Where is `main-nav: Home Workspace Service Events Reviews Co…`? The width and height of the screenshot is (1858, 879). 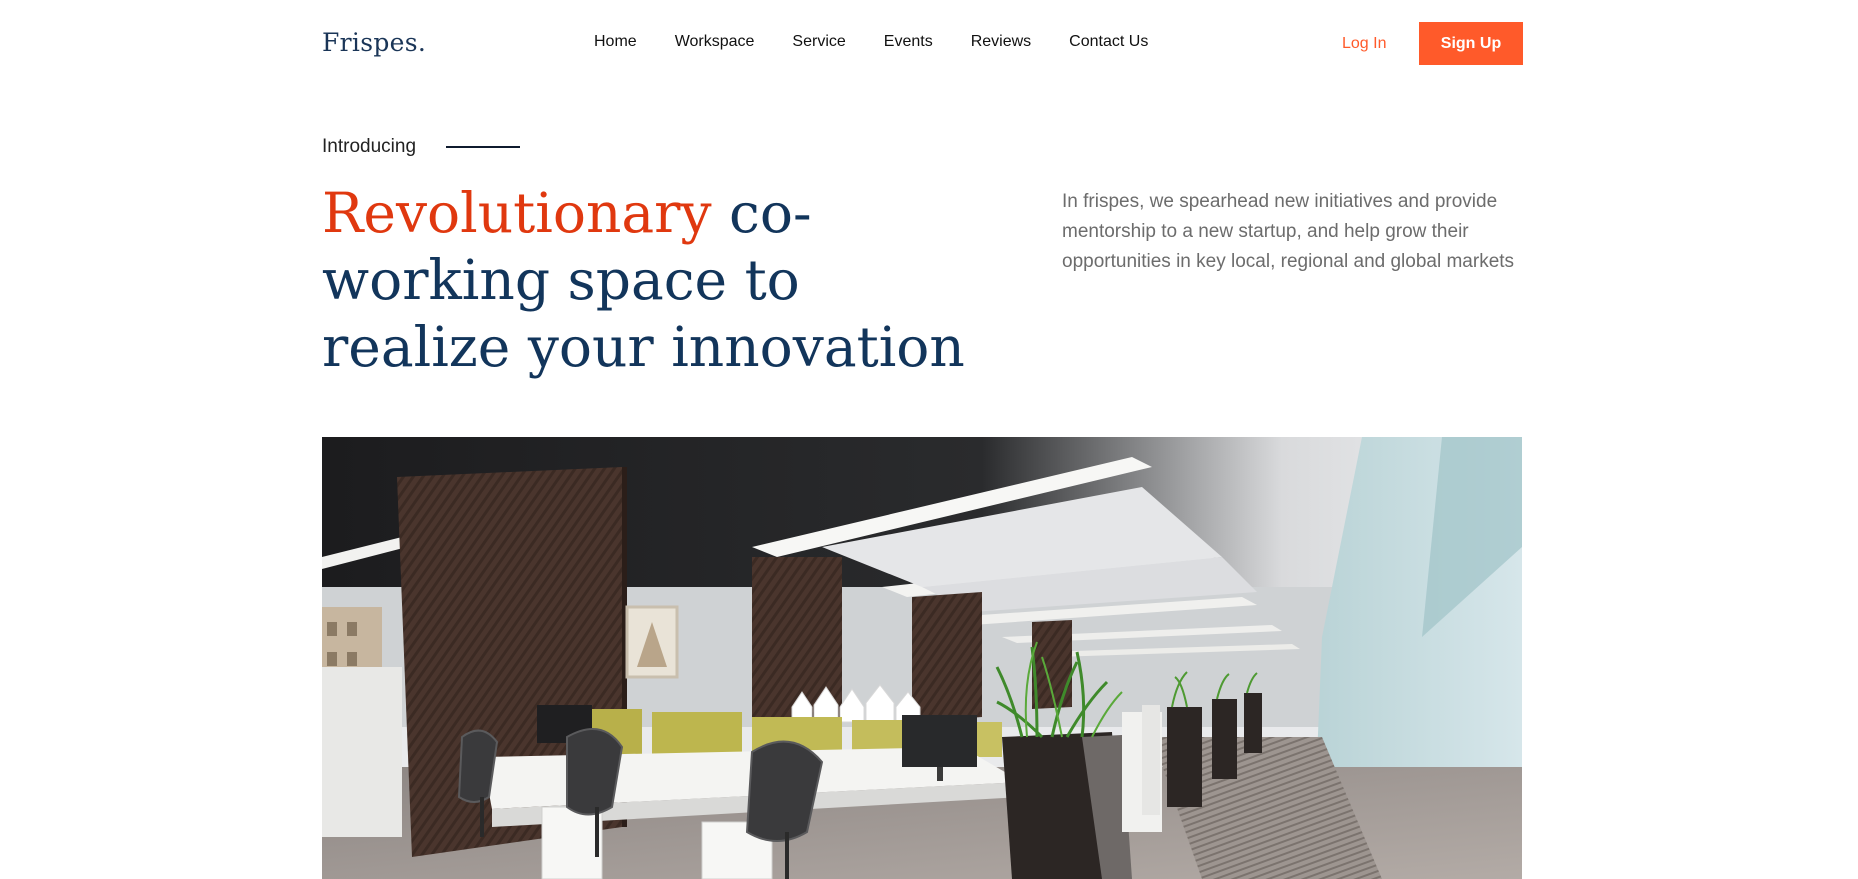
main-nav: Home Workspace Service Events Reviews Co… is located at coordinates (890, 42).